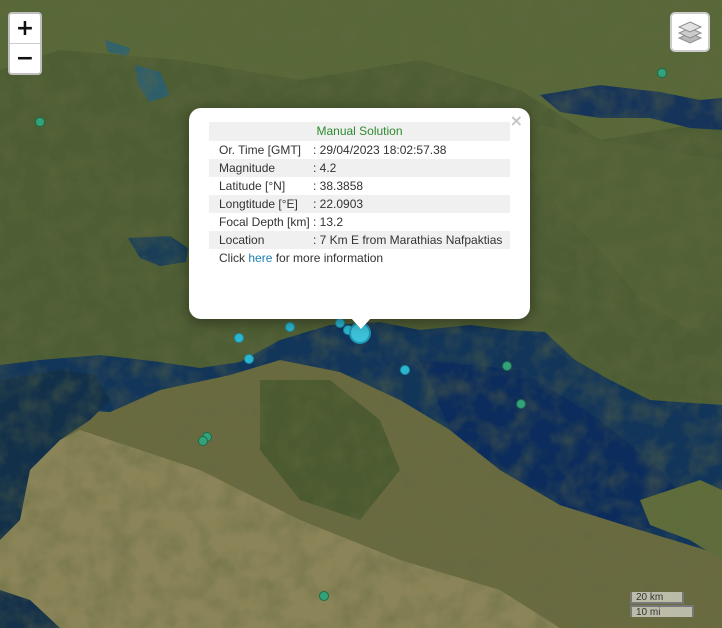  Describe the element at coordinates (260, 258) in the screenshot. I see `more-info-link: here` at that location.